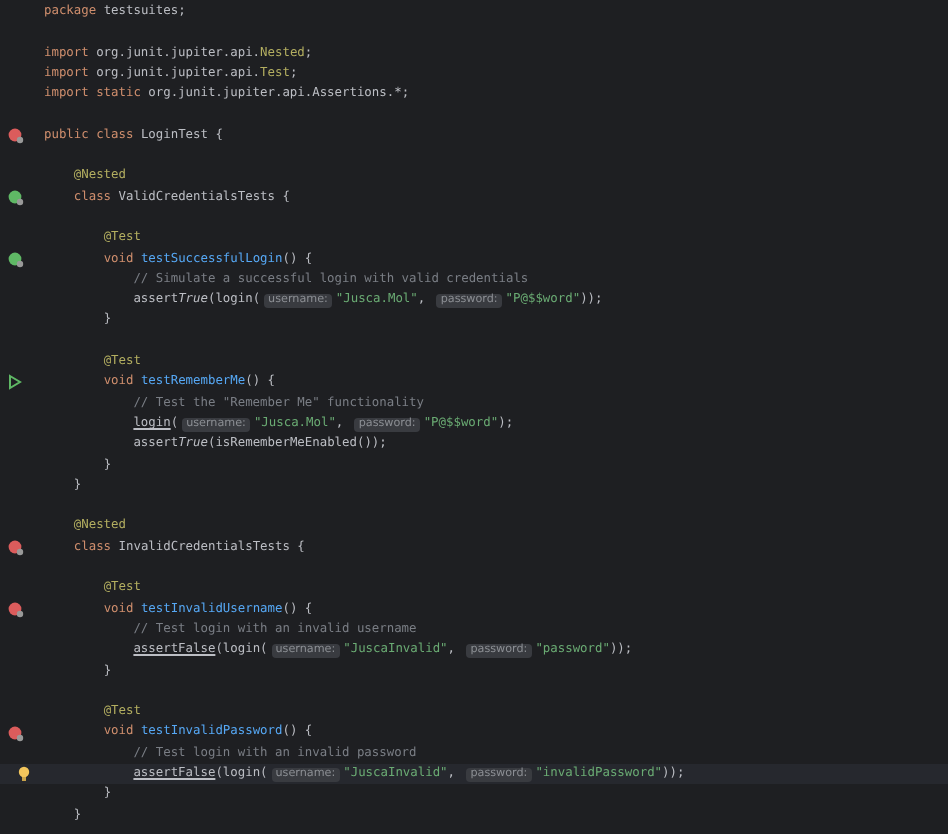  Describe the element at coordinates (24, 774) in the screenshot. I see `lightbulb-icon` at that location.